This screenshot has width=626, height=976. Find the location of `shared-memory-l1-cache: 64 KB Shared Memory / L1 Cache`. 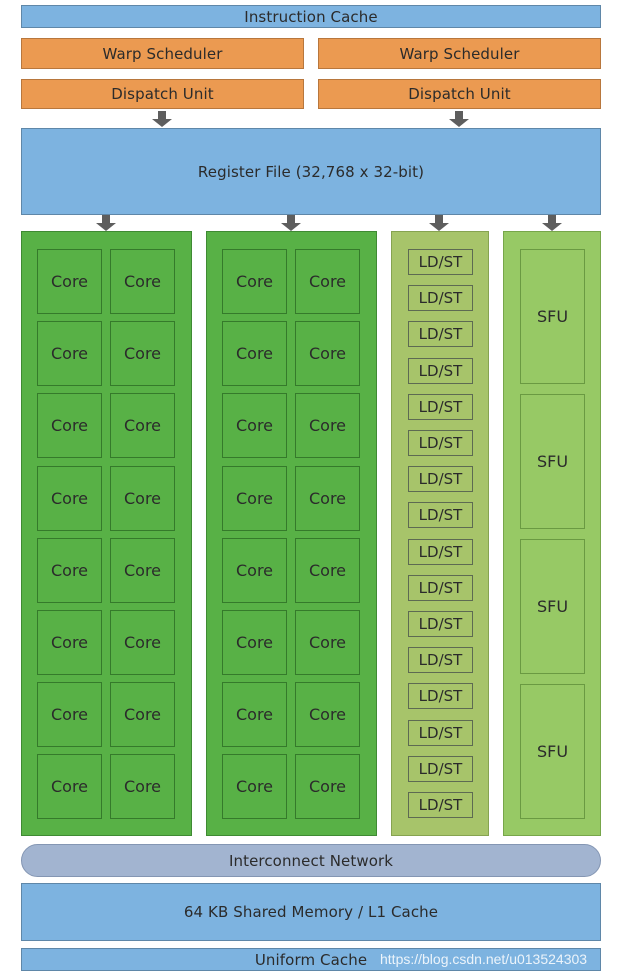

shared-memory-l1-cache: 64 KB Shared Memory / L1 Cache is located at coordinates (311, 912).